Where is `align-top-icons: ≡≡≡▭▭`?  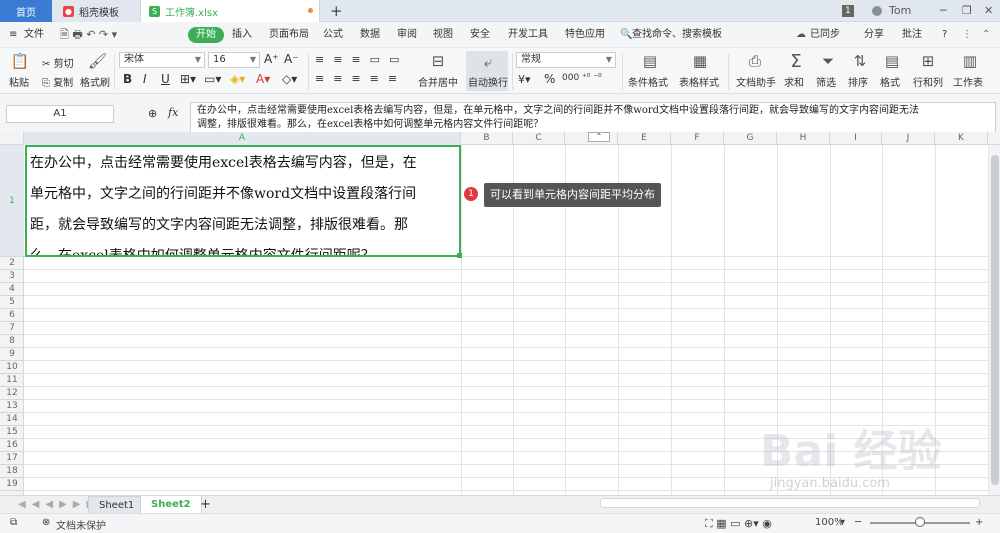 align-top-icons: ≡≡≡▭▭ is located at coordinates (361, 59).